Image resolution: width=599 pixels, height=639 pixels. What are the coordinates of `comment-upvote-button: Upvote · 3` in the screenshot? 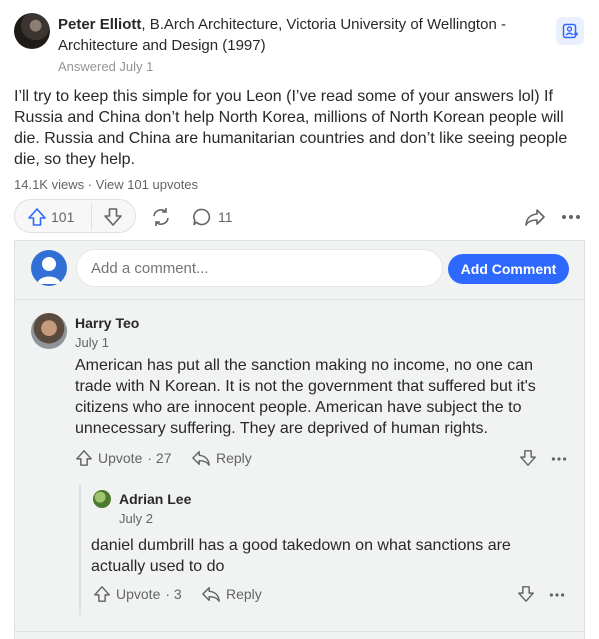 It's located at (137, 594).